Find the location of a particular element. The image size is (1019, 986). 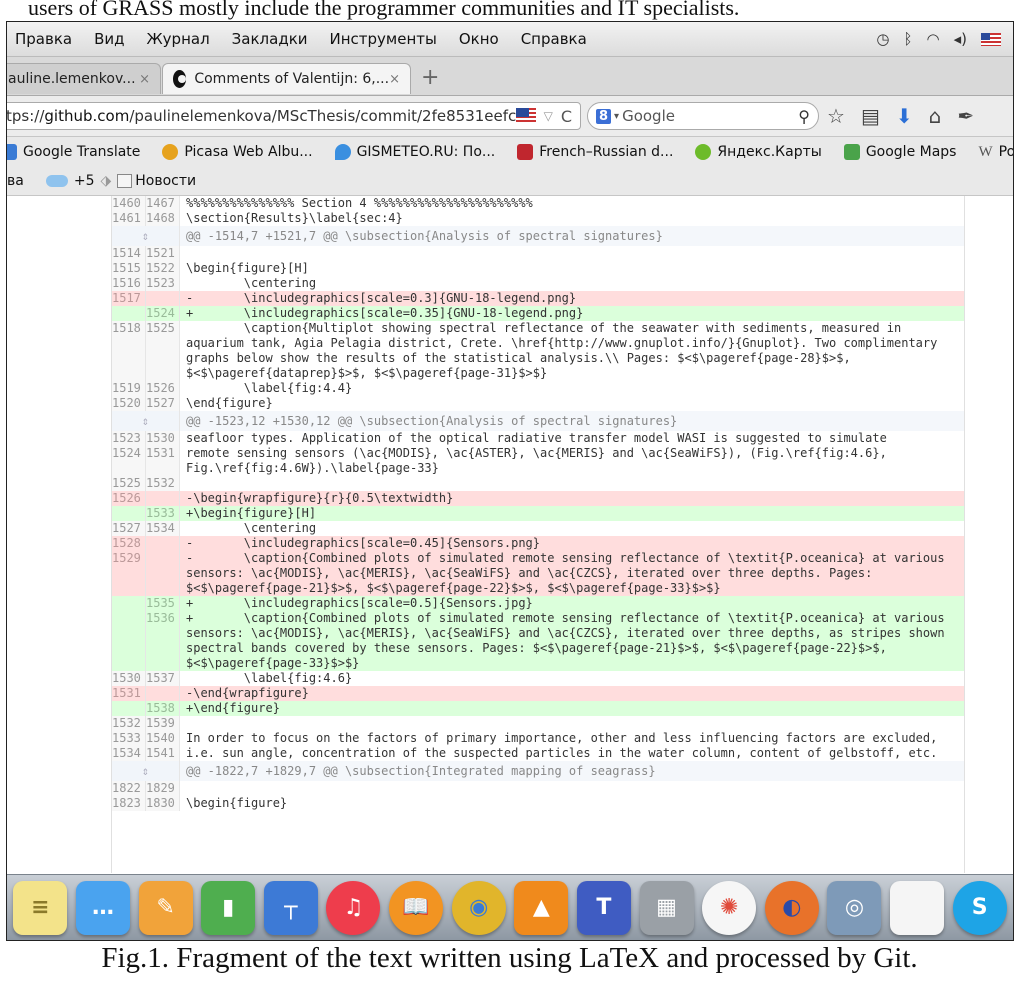

time-machine-icon: ◷ is located at coordinates (882, 39).